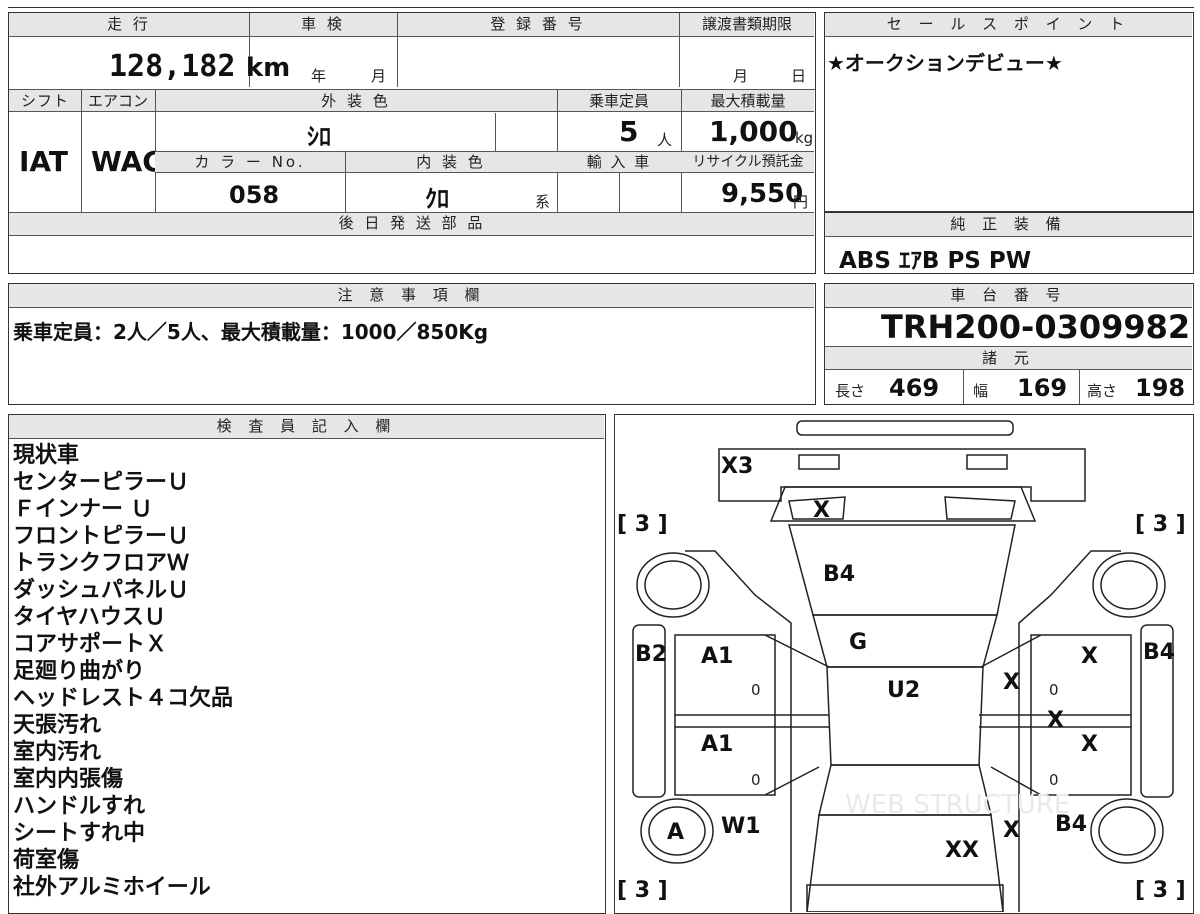 Image resolution: width=1200 pixels, height=914 pixels. I want to click on mark-x-fr-outer: X, so click(1089, 656).